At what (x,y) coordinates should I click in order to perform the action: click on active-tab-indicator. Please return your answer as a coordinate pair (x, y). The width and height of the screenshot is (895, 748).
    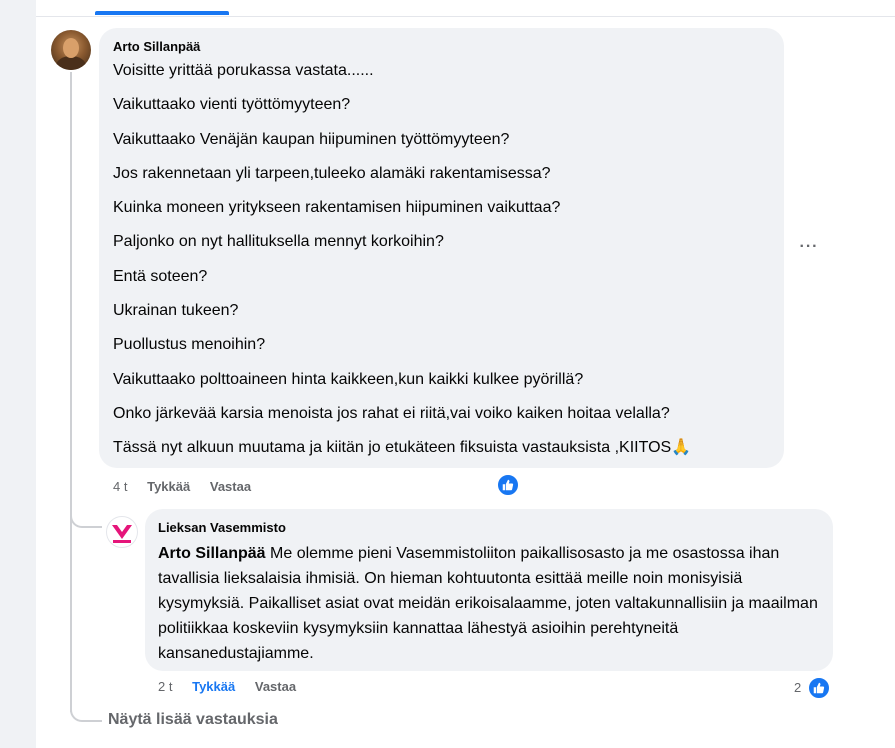
    Looking at the image, I should click on (162, 13).